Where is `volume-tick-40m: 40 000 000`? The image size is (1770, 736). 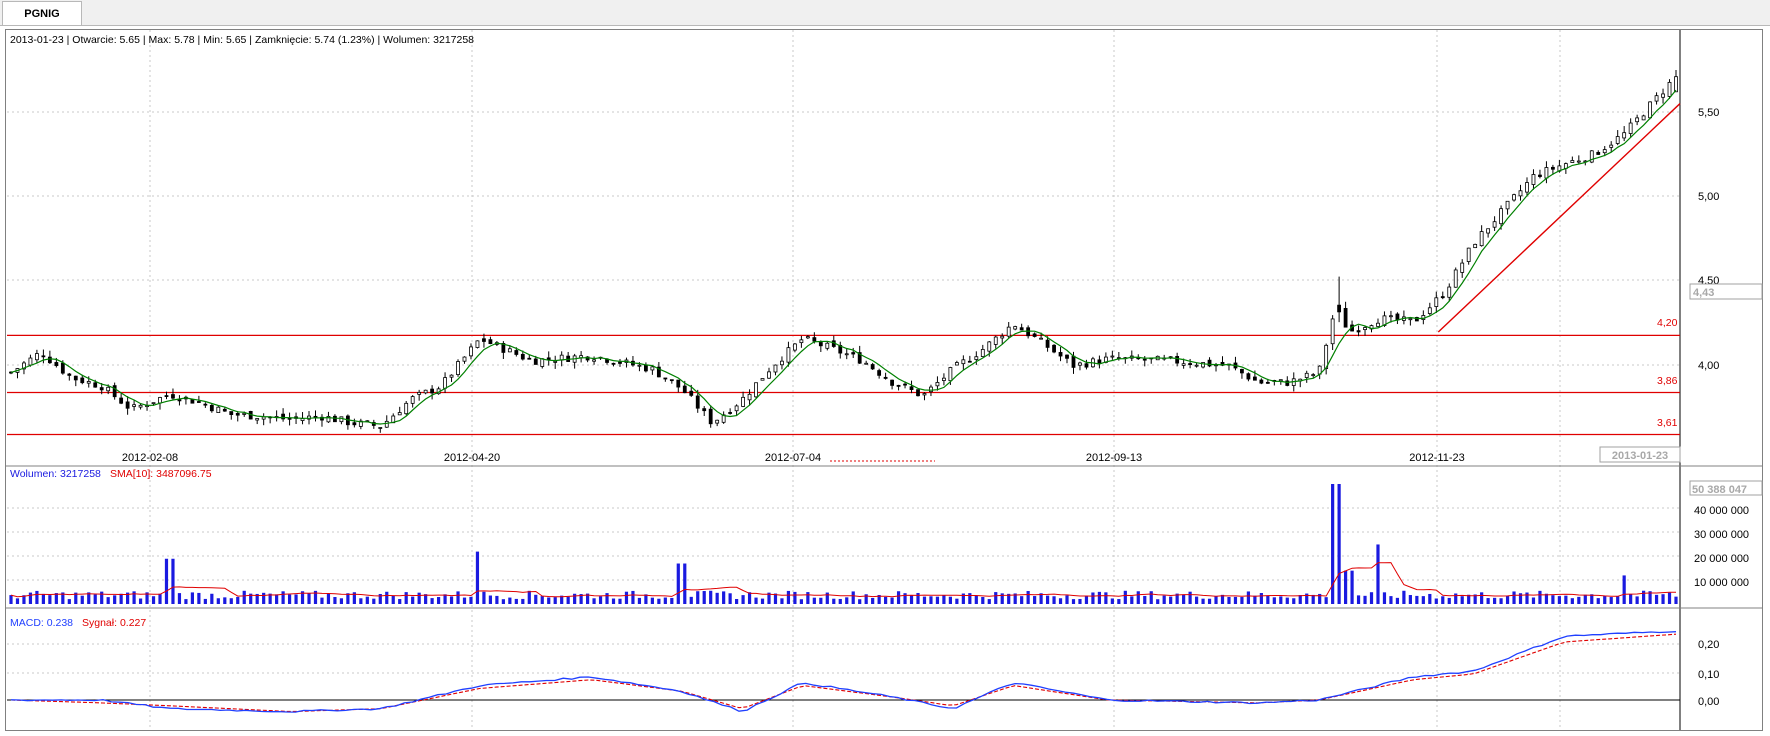 volume-tick-40m: 40 000 000 is located at coordinates (1721, 511).